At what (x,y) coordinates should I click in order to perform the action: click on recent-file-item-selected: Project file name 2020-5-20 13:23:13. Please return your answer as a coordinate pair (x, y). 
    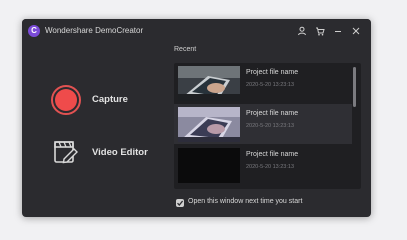
    Looking at the image, I should click on (263, 124).